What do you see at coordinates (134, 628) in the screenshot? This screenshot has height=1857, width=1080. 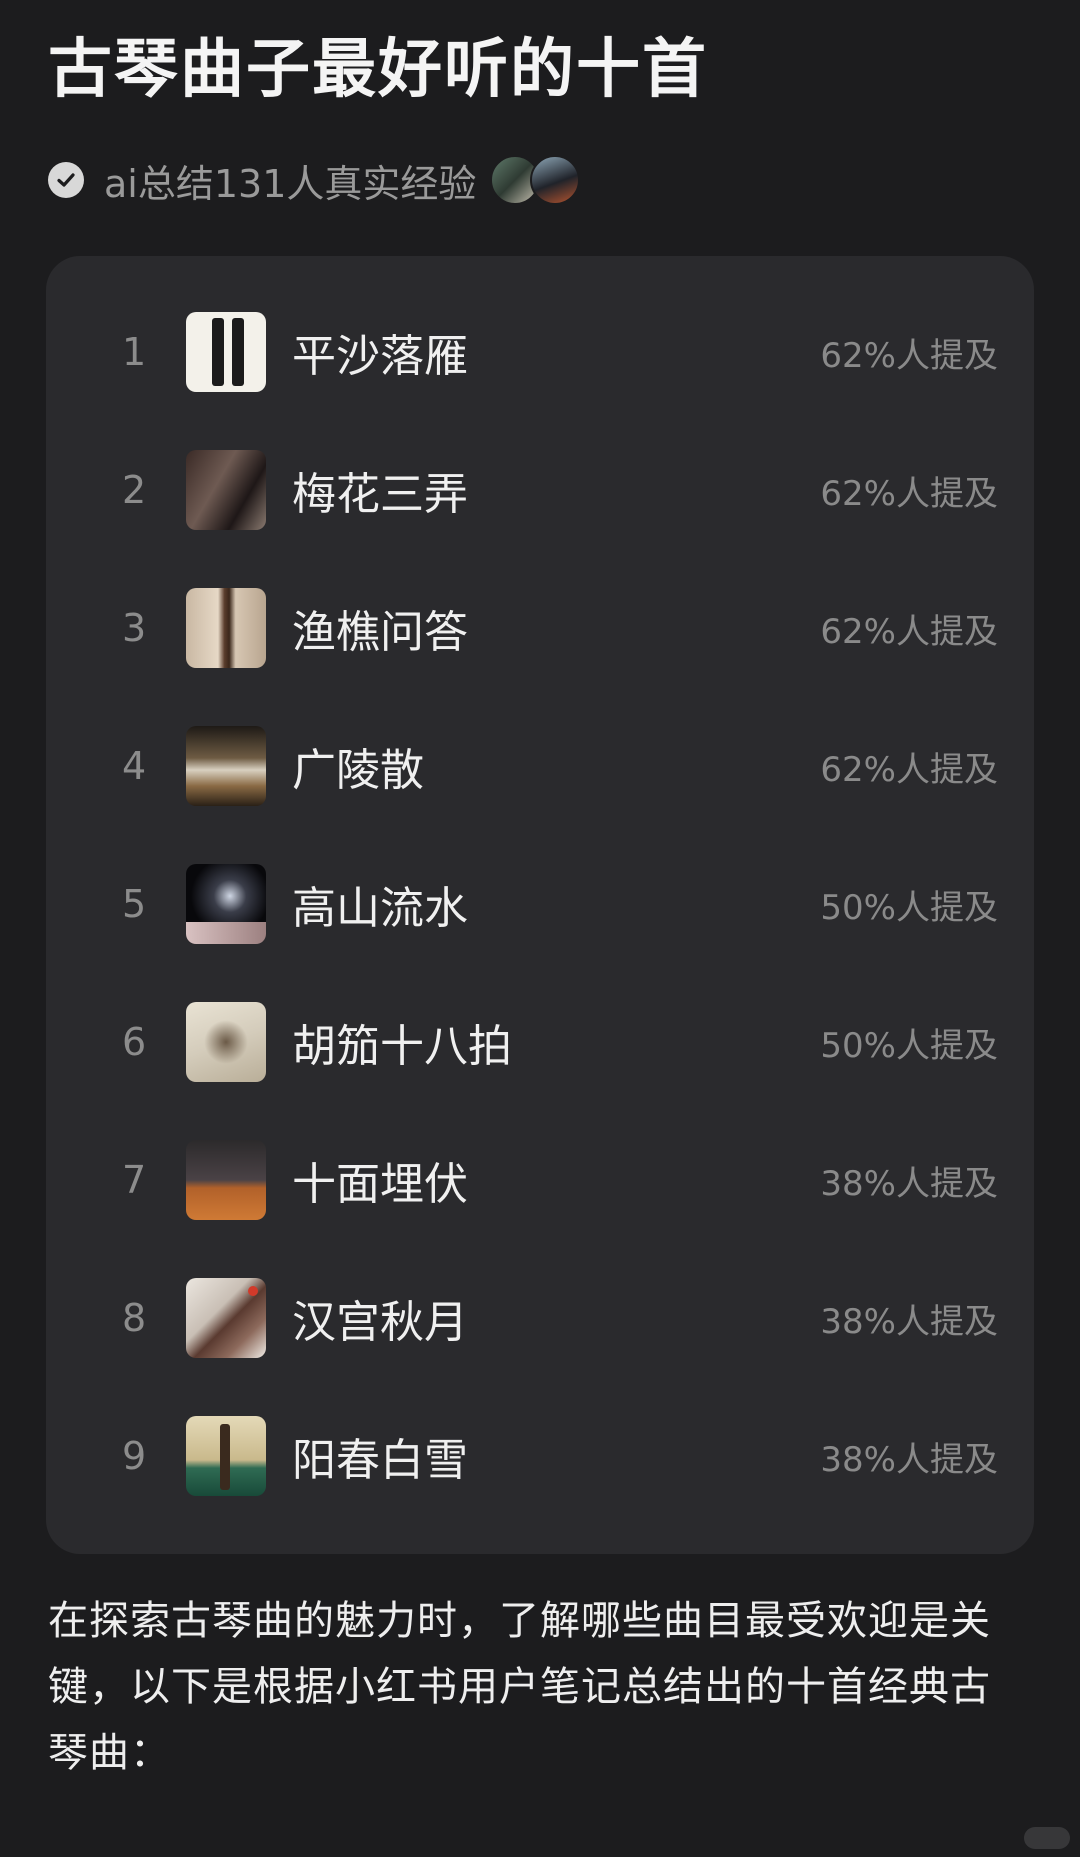 I see `rank-number: 3` at bounding box center [134, 628].